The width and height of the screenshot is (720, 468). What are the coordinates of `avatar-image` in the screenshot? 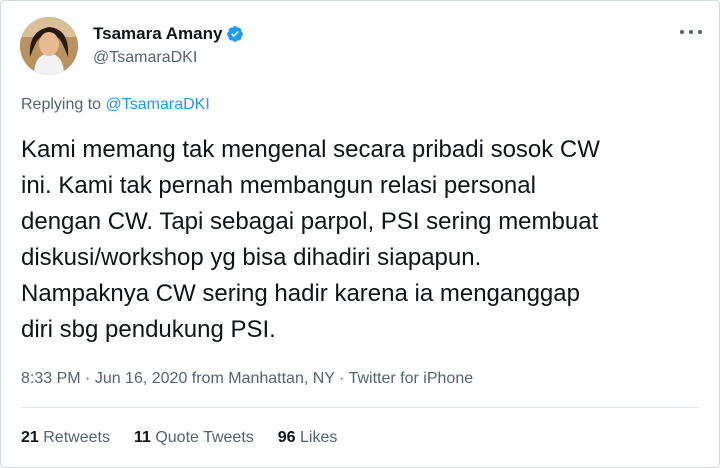 It's located at (49, 46).